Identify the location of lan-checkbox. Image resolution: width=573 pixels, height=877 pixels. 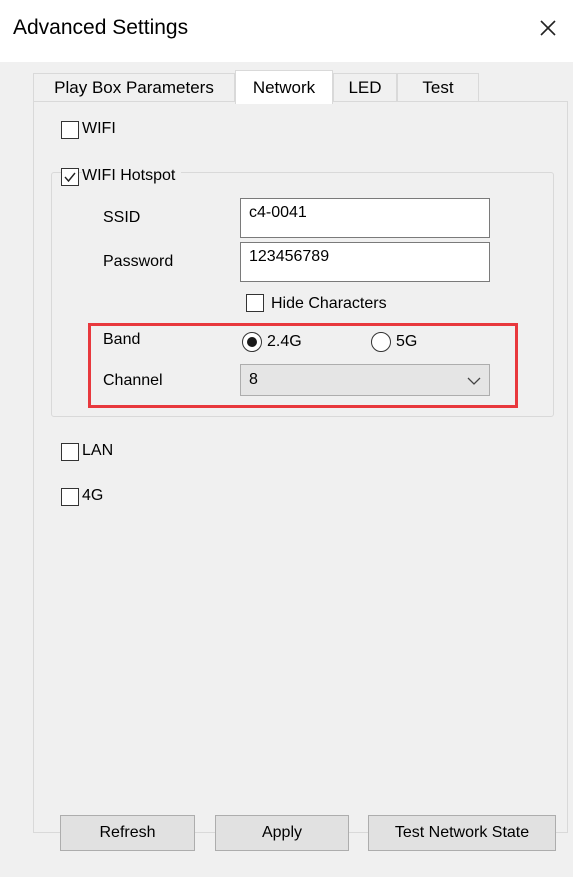
(70, 452).